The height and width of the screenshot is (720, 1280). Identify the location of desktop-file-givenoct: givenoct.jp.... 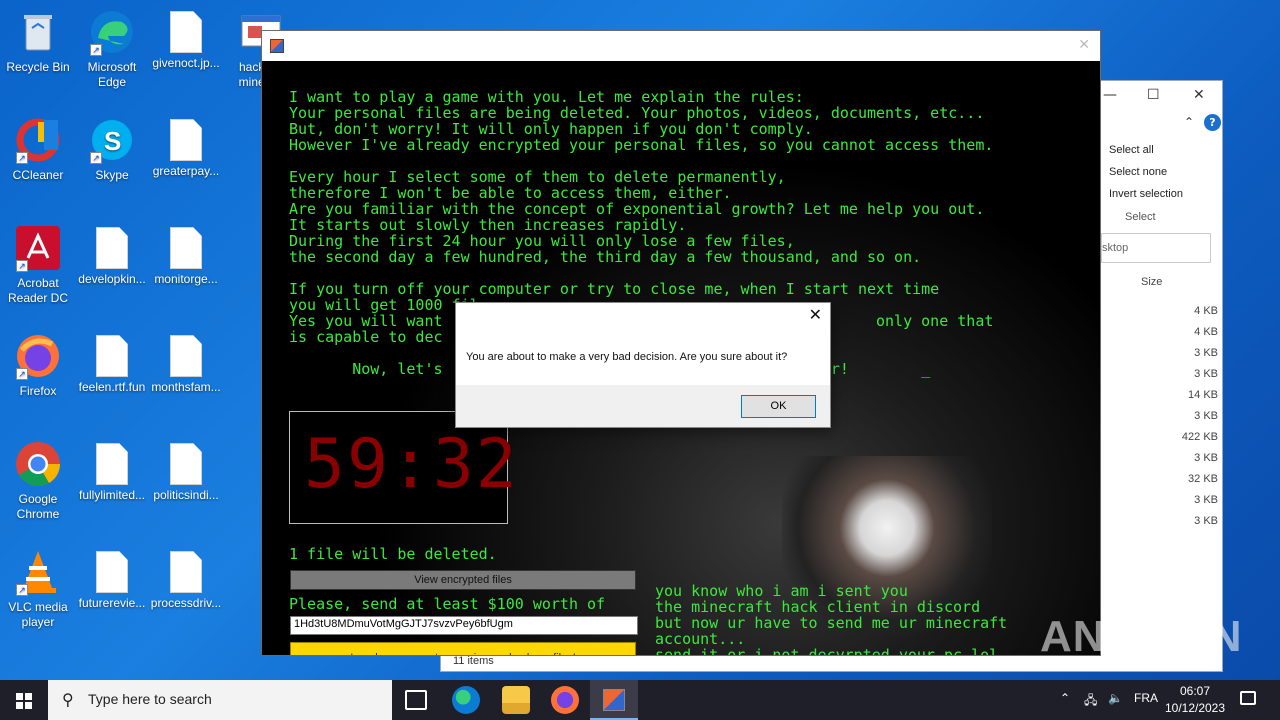
(186, 39).